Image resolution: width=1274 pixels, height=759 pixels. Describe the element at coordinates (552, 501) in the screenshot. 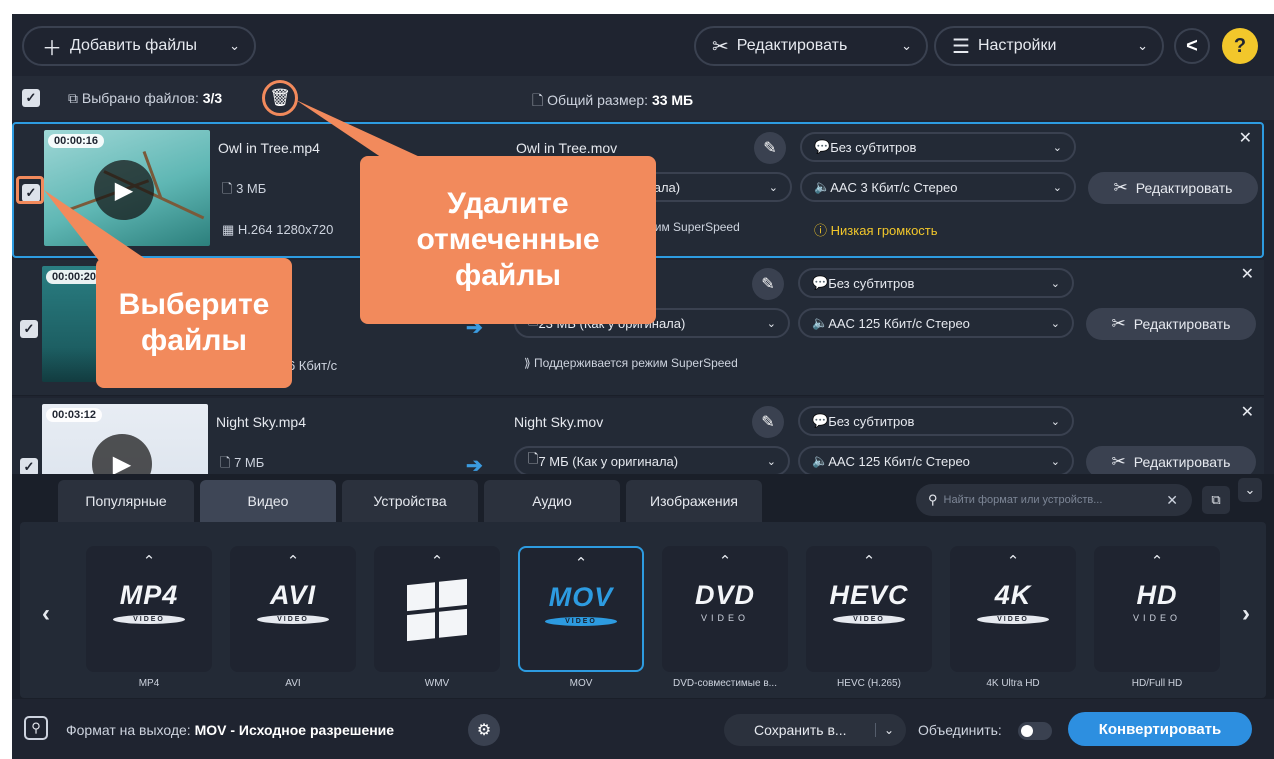

I see `tab-audio: Аудио` at that location.